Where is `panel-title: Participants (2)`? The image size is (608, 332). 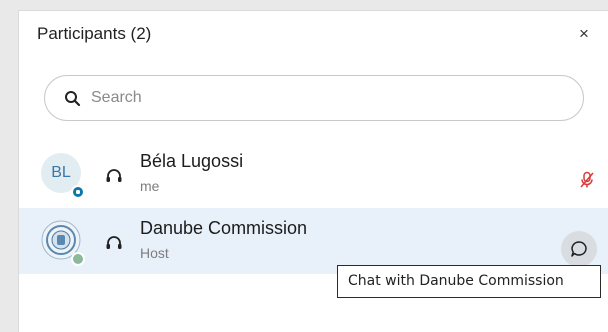
panel-title: Participants (2) is located at coordinates (94, 33).